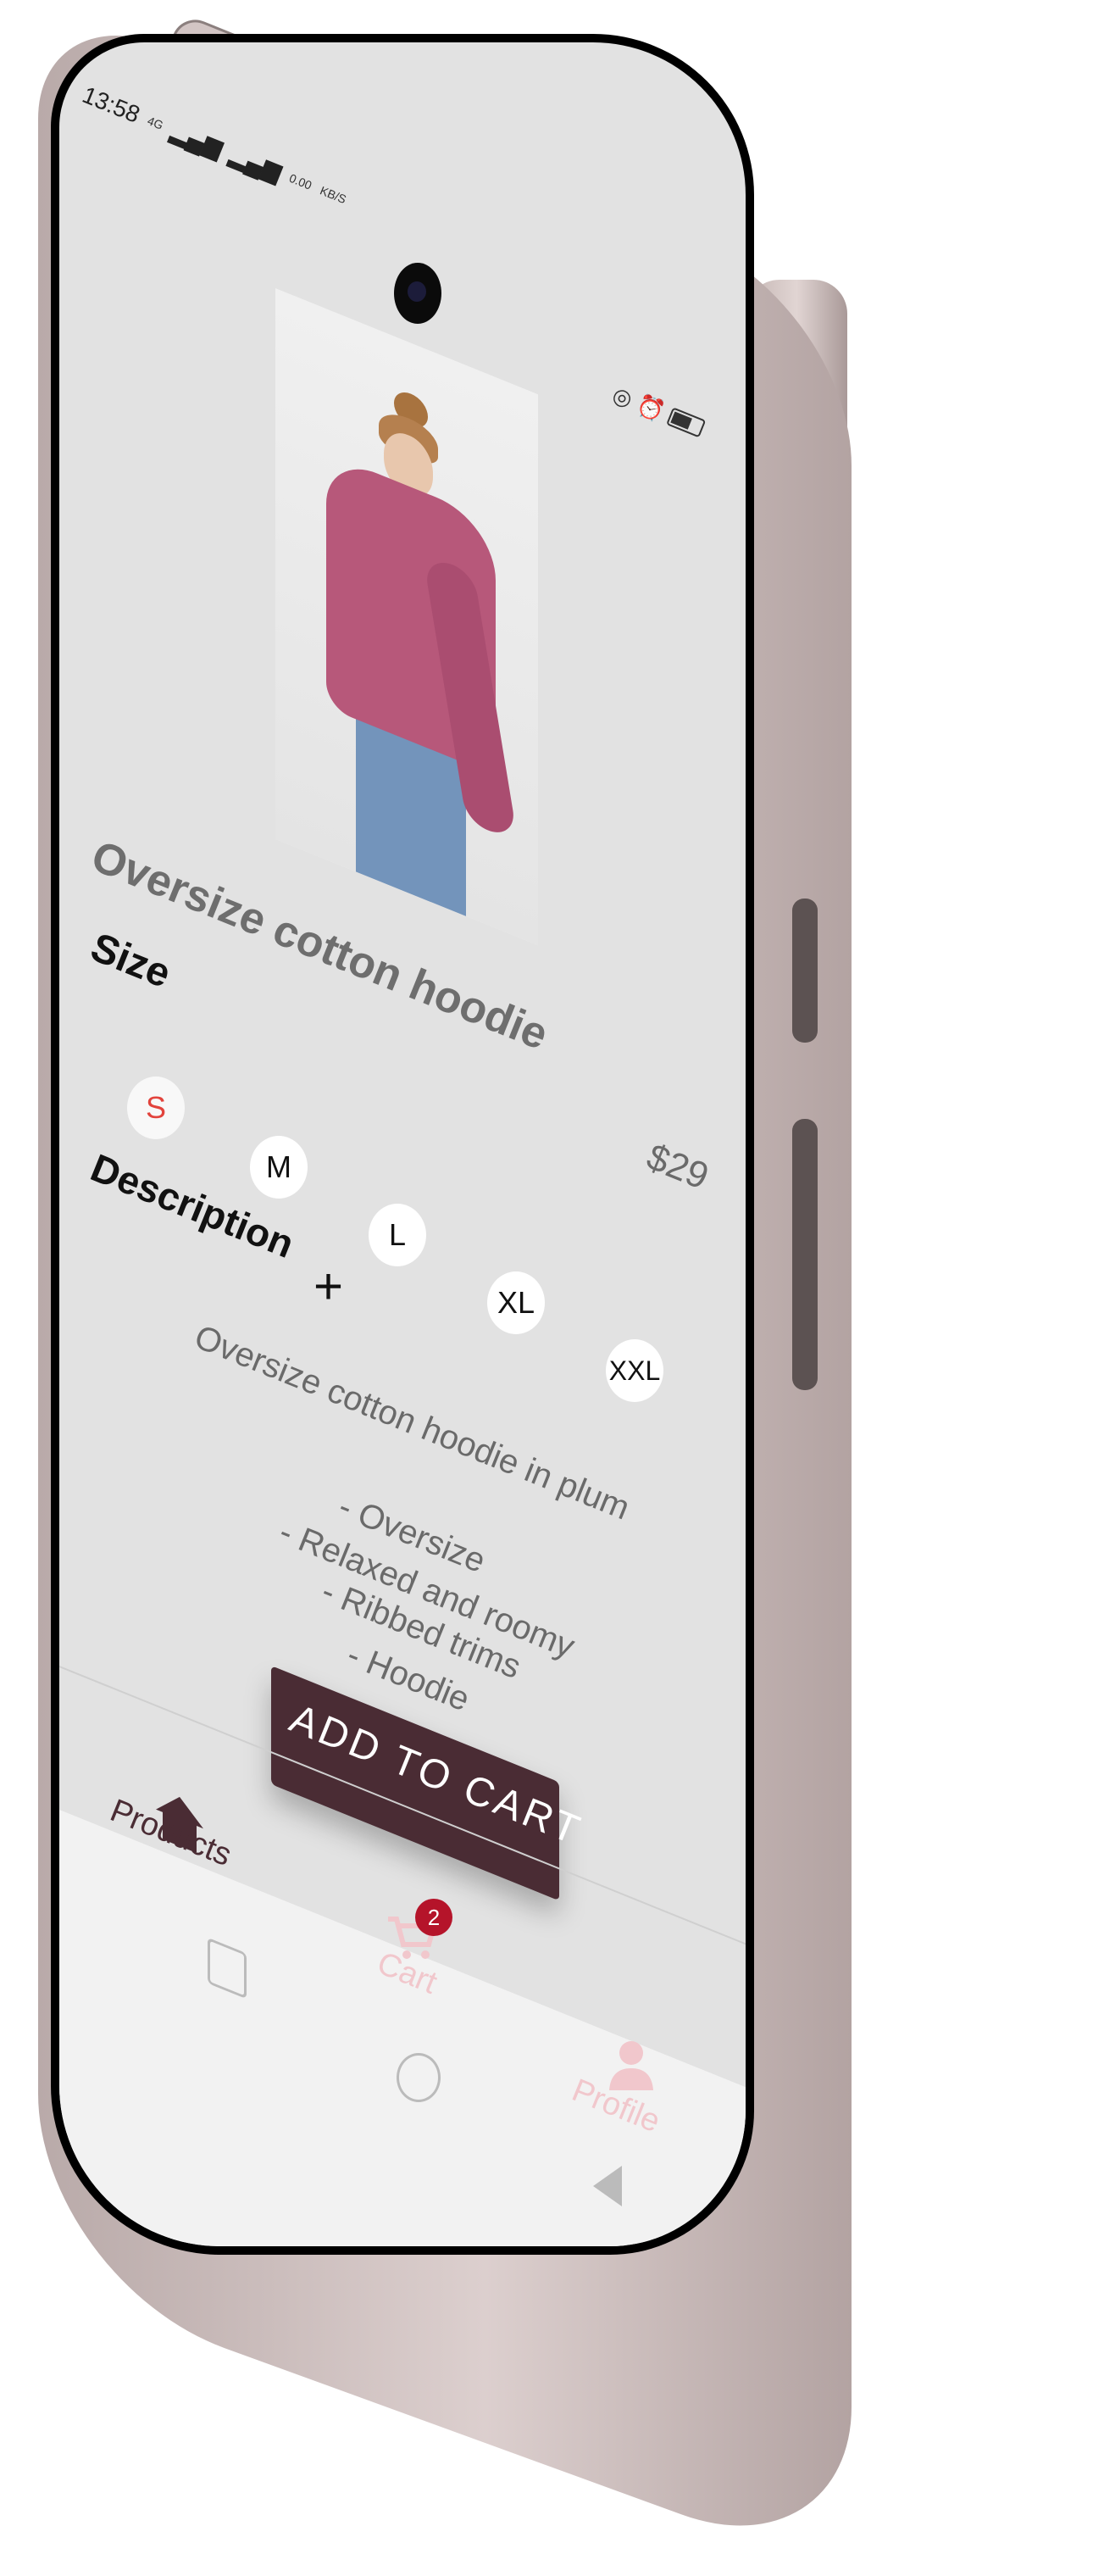 The image size is (1093, 2576). I want to click on front-camera, so click(417, 293).